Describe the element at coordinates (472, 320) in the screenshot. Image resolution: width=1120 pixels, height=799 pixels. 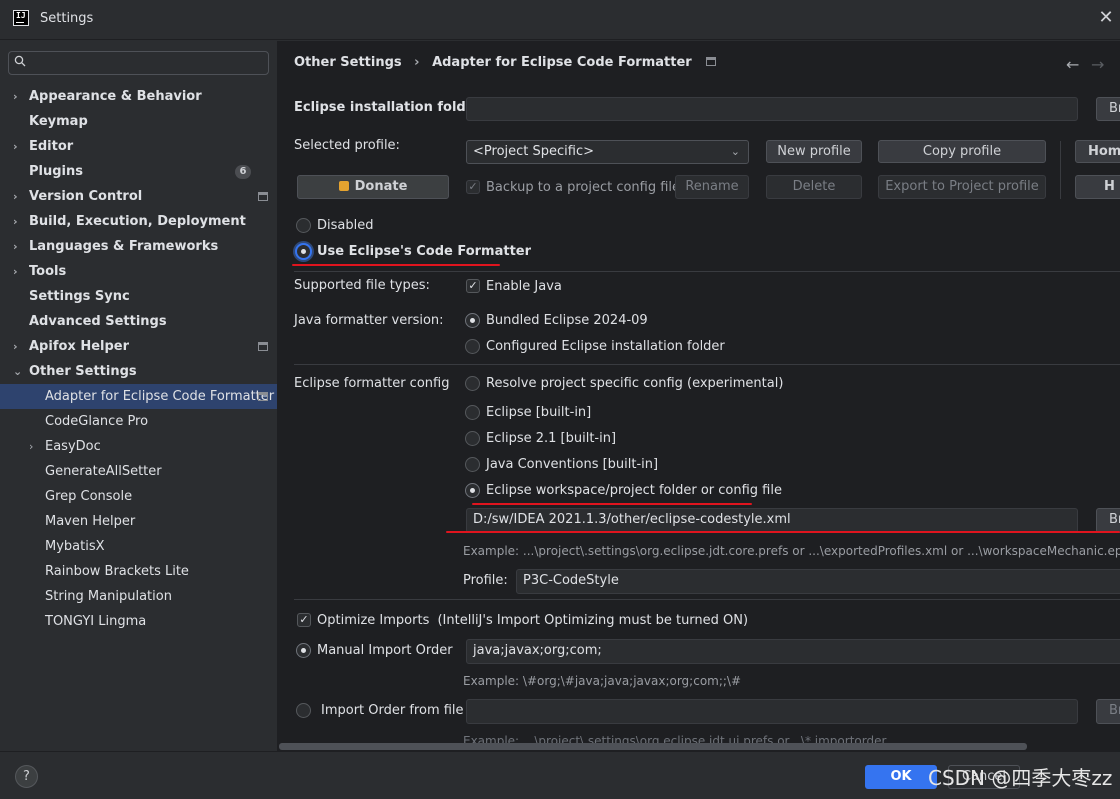
I see `bundled-eclipse-radio` at that location.